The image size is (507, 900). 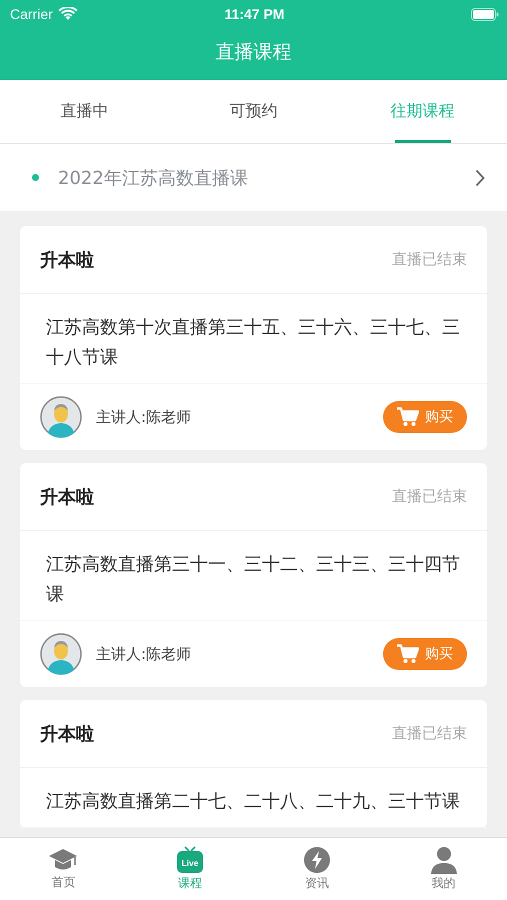 I want to click on course-title: 江苏高数直播第二十七、二十八、二十九、三十节课, so click(x=253, y=798).